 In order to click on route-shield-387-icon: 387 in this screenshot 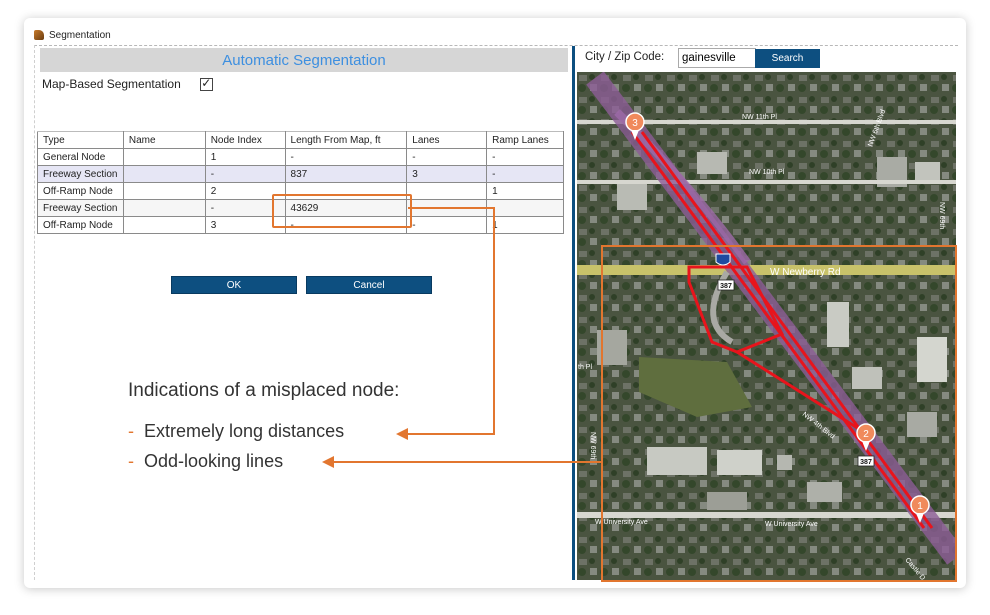, I will do `click(726, 285)`.